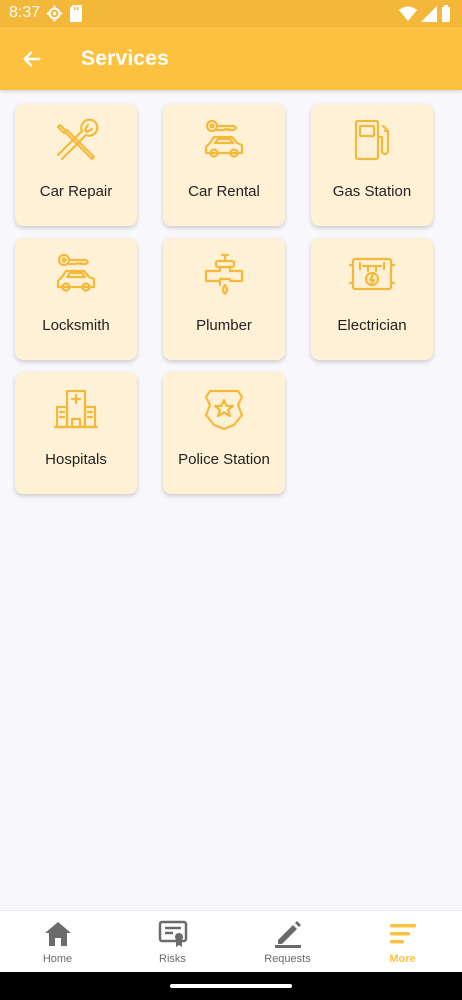  What do you see at coordinates (58, 934) in the screenshot?
I see `home-icon` at bounding box center [58, 934].